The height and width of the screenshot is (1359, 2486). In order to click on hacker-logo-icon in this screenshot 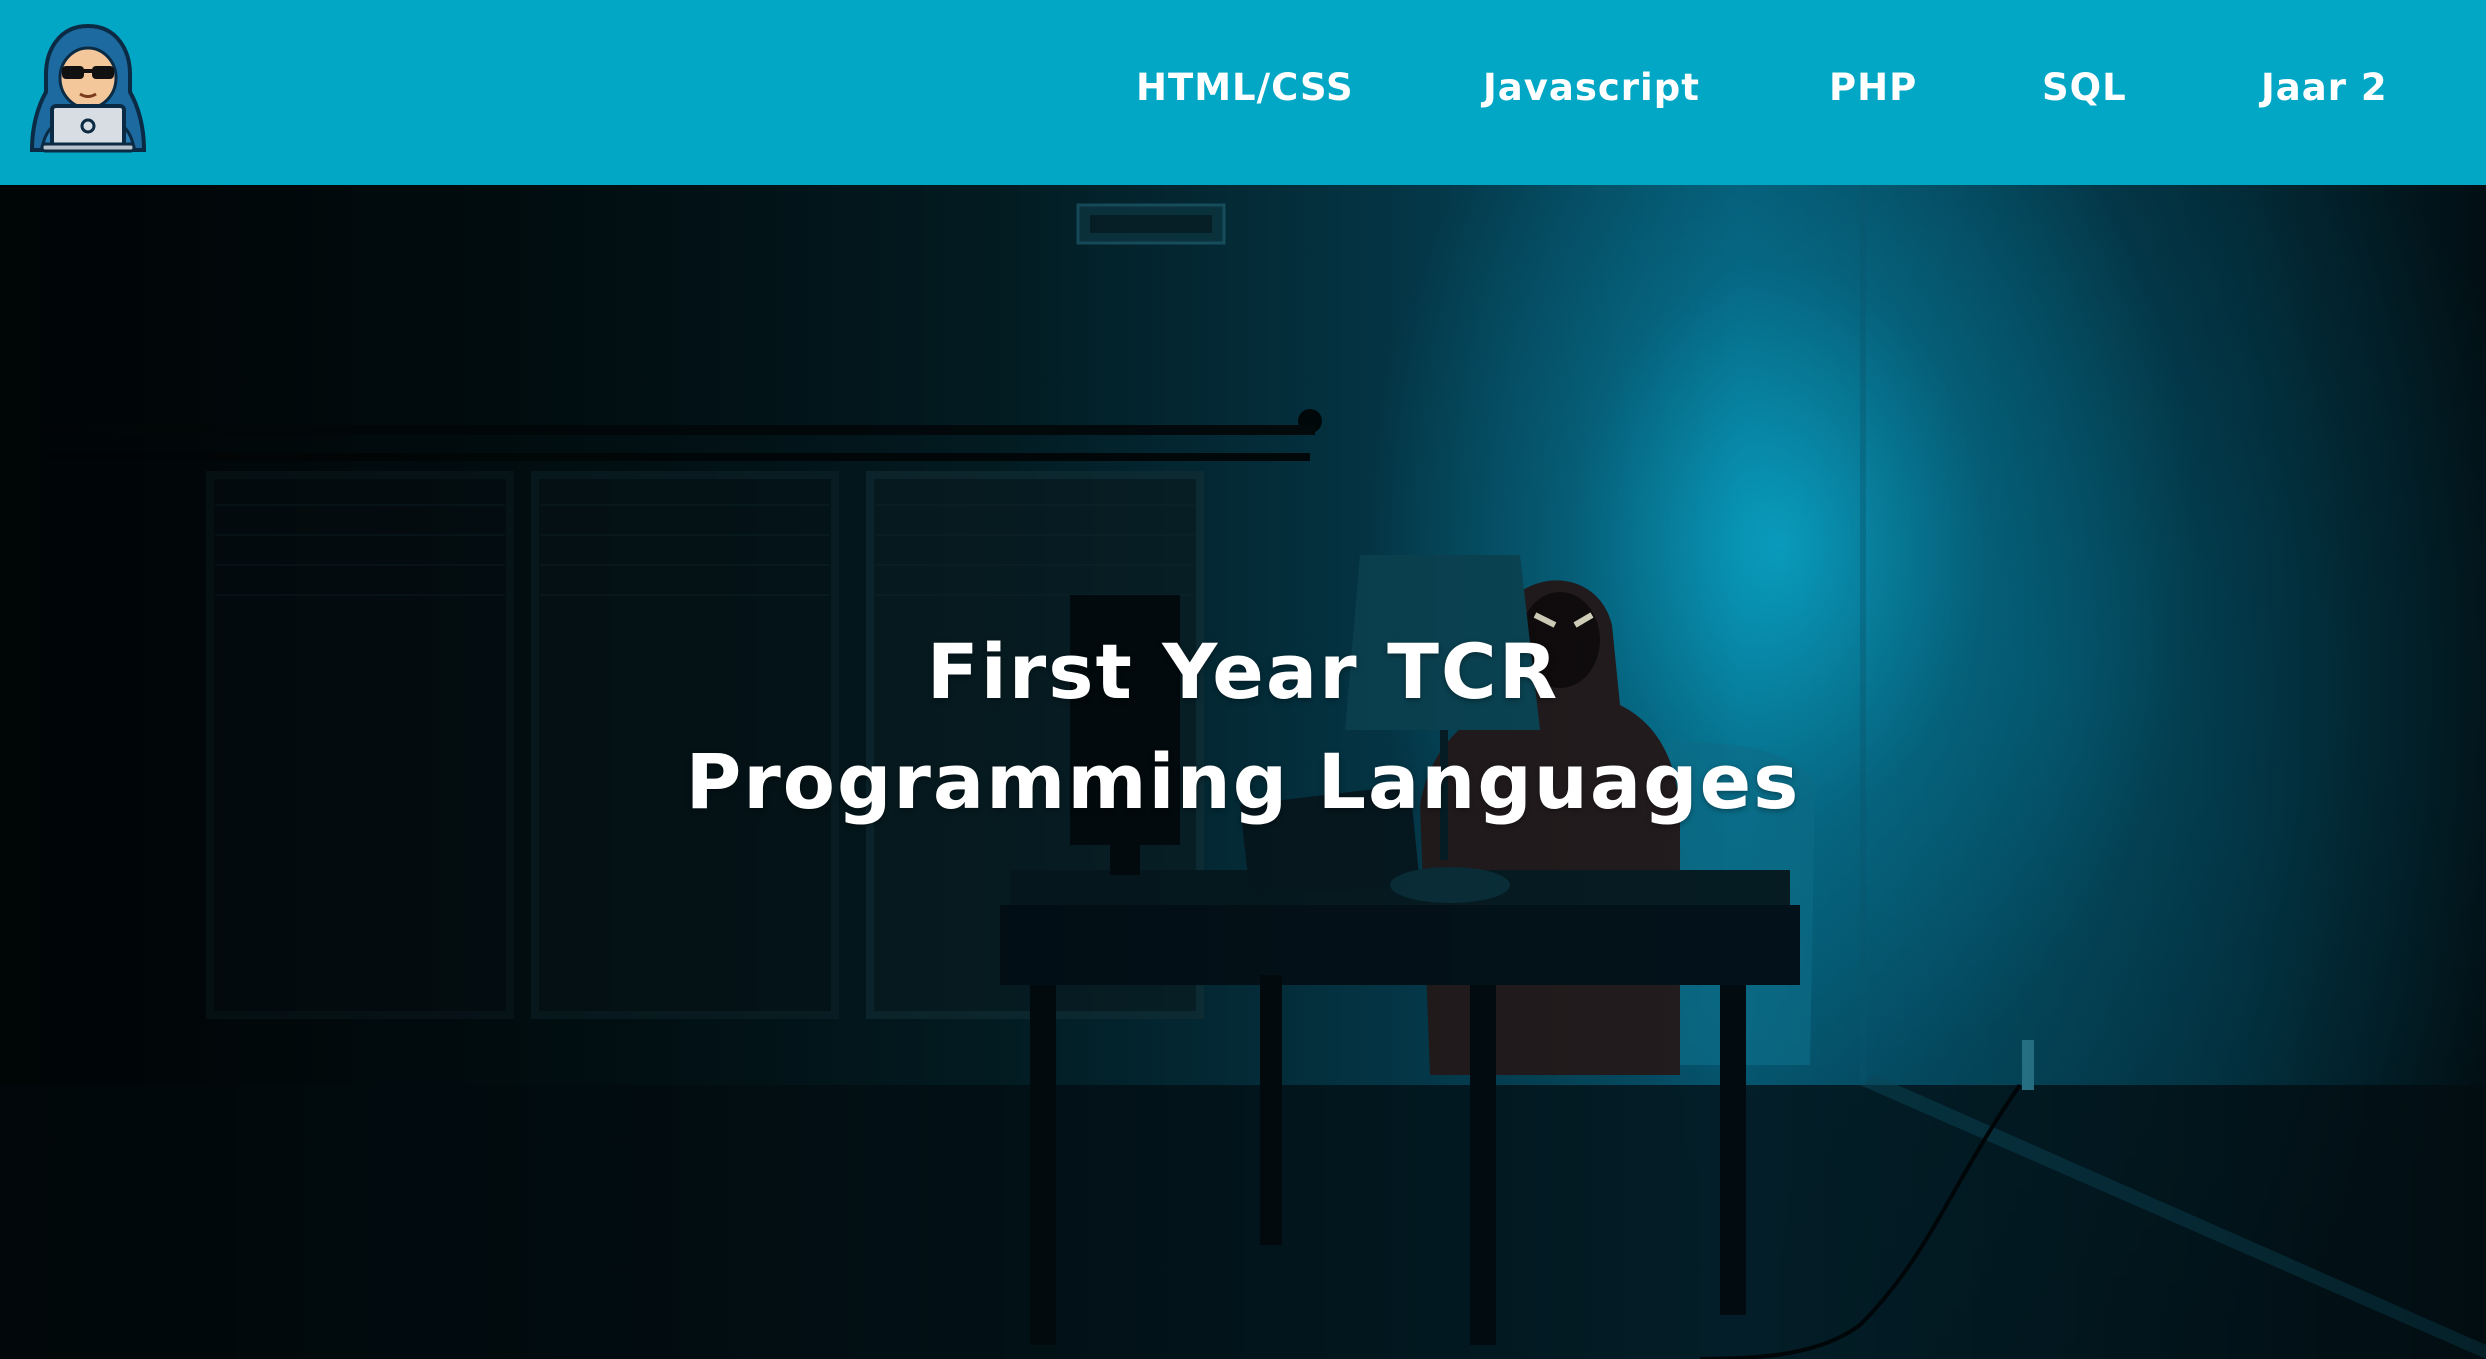, I will do `click(88, 88)`.